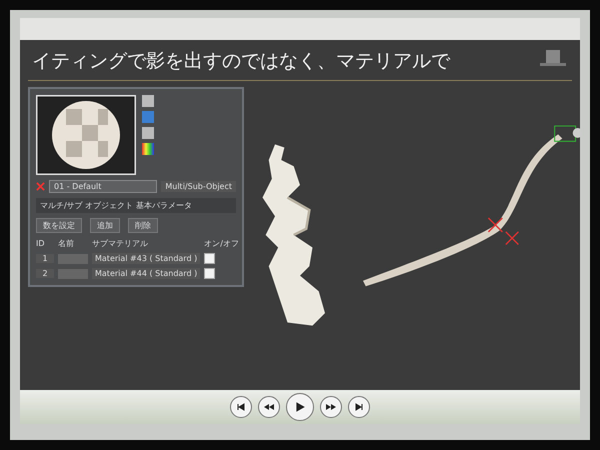  I want to click on skip-to-start-icon, so click(241, 407).